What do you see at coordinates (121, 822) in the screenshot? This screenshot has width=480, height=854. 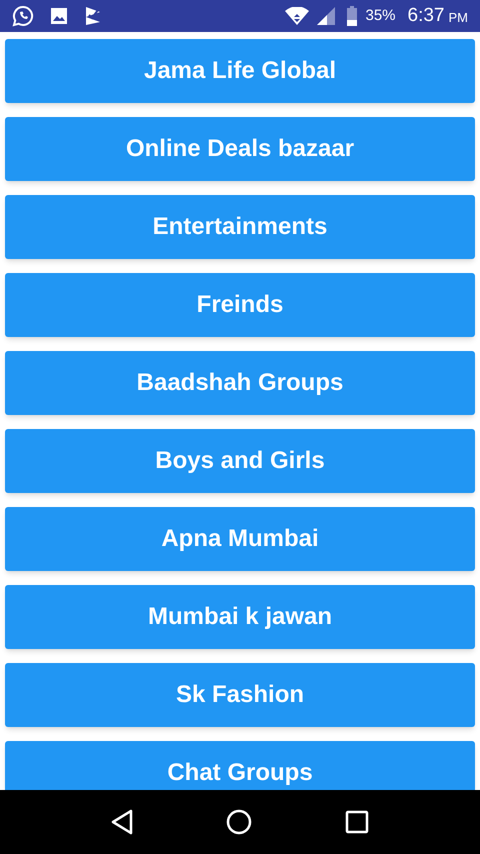 I see `back-icon` at bounding box center [121, 822].